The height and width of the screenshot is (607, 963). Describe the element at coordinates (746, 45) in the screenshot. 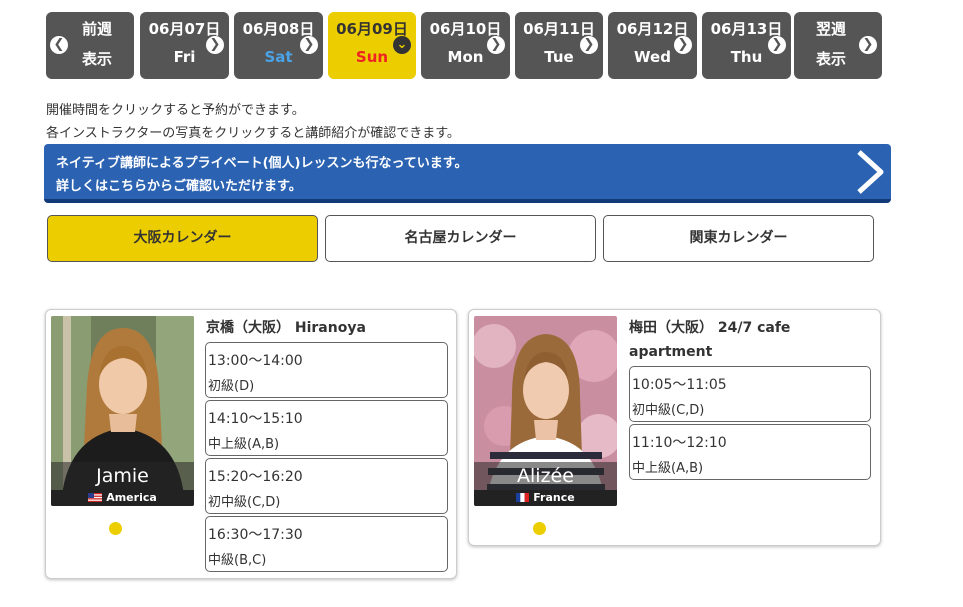

I see `date-tab-thu: 06月13日 Thu ❯` at that location.